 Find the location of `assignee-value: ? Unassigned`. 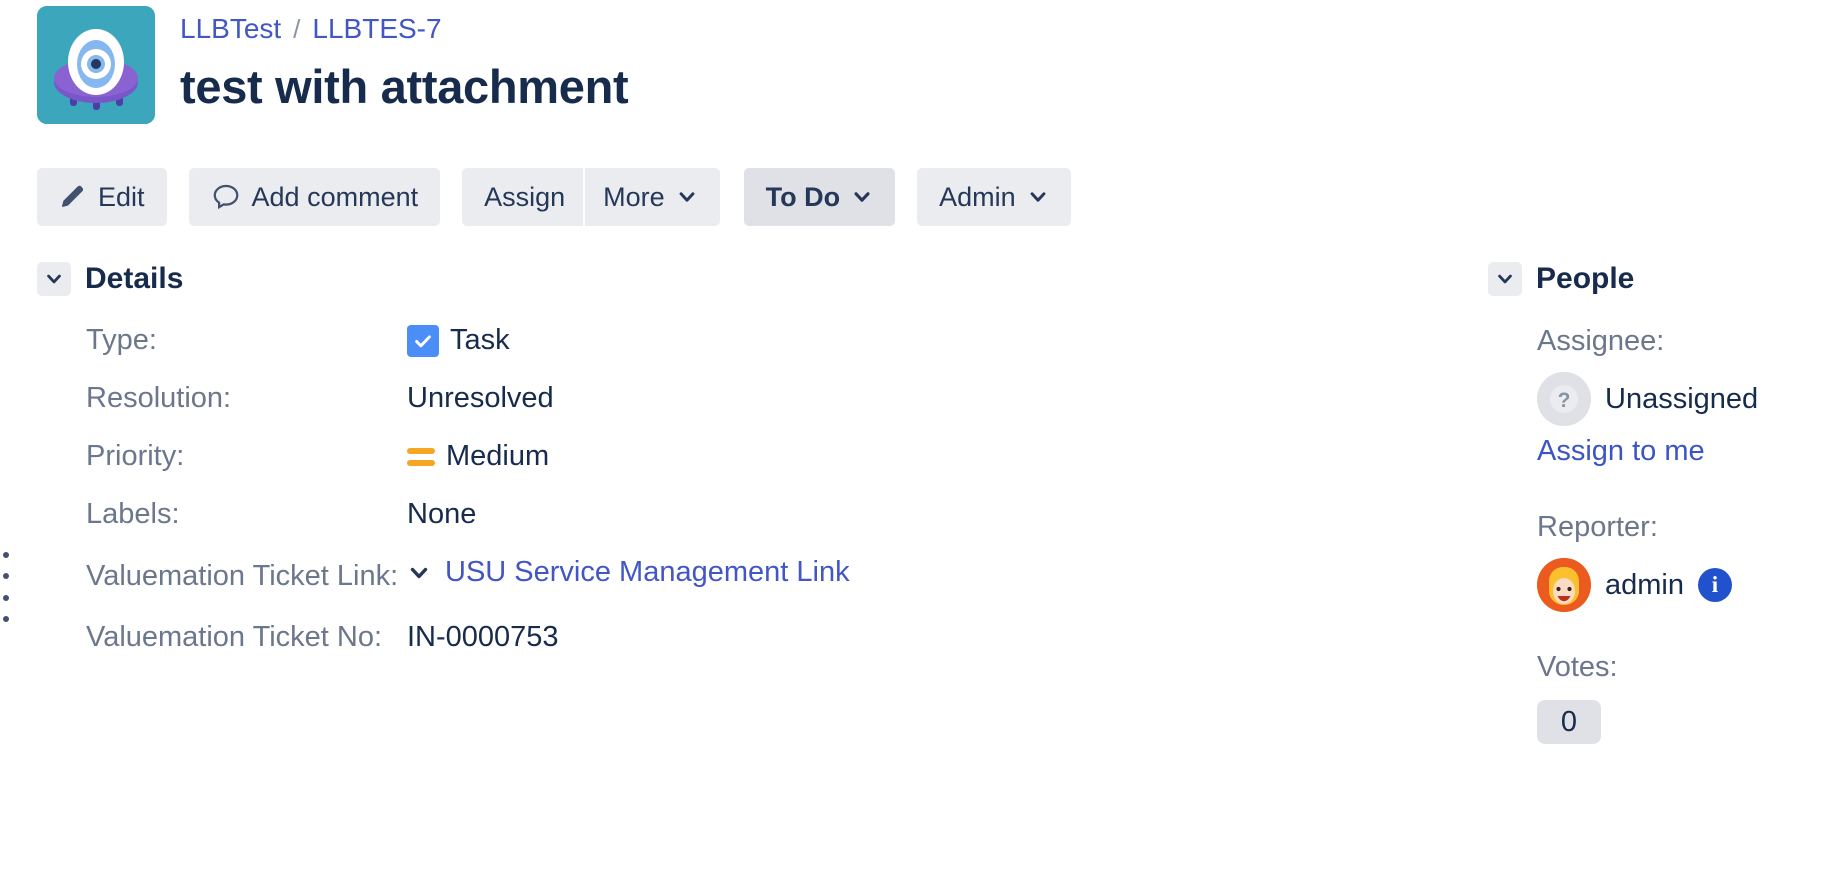

assignee-value: ? Unassigned is located at coordinates (1685, 399).